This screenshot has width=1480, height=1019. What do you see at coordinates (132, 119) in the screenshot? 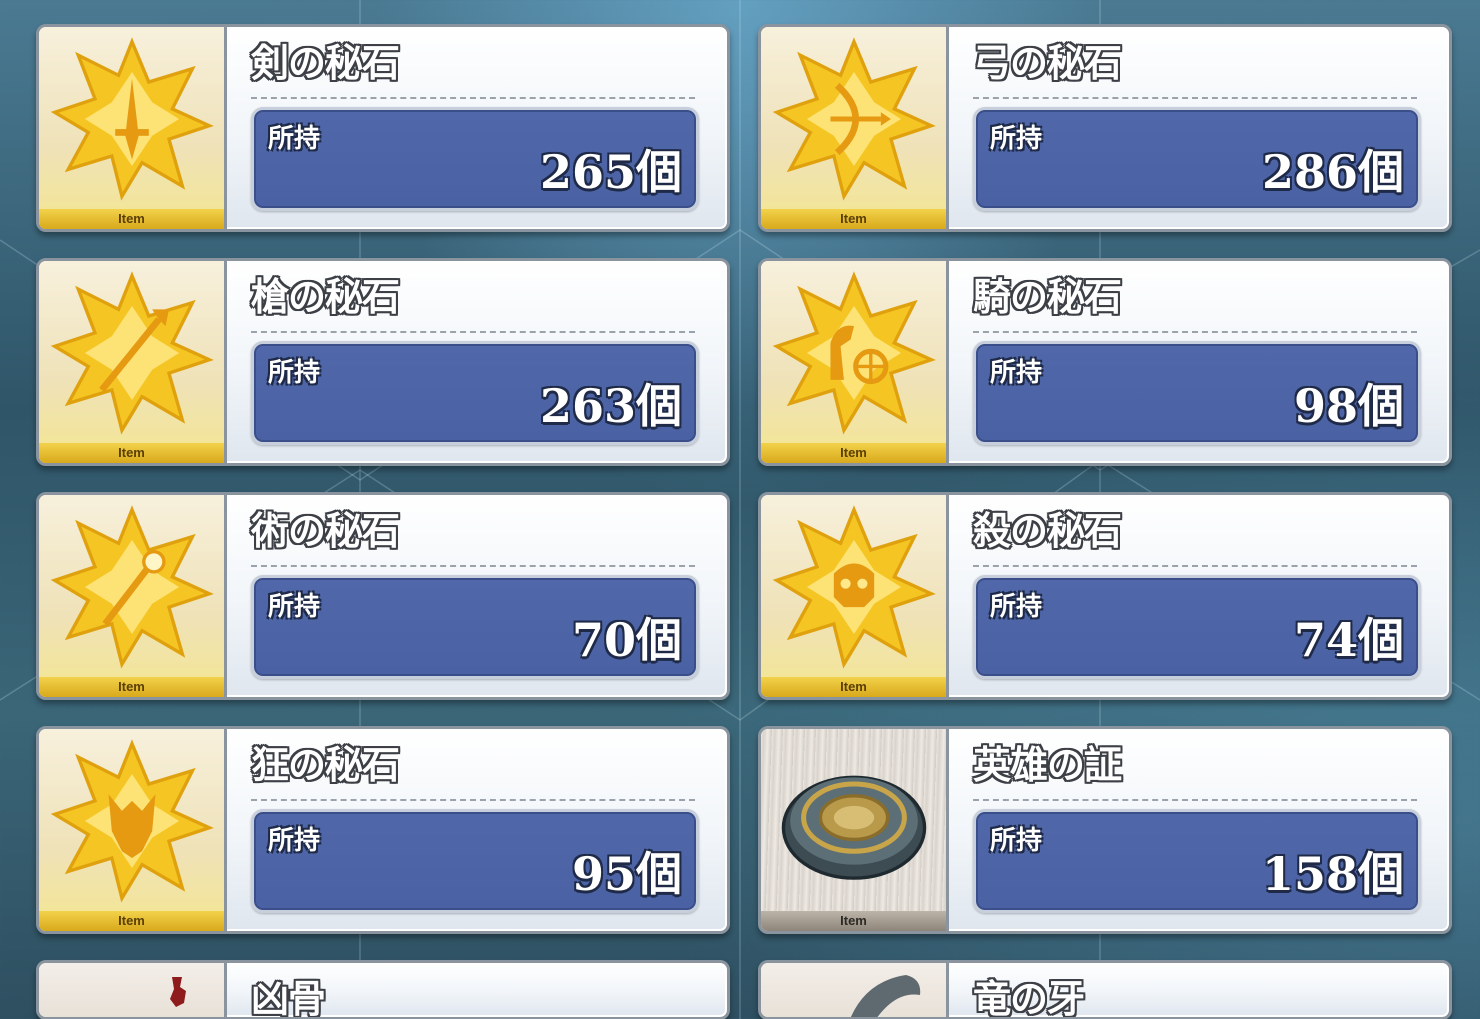
I see `saber-gem-icon` at bounding box center [132, 119].